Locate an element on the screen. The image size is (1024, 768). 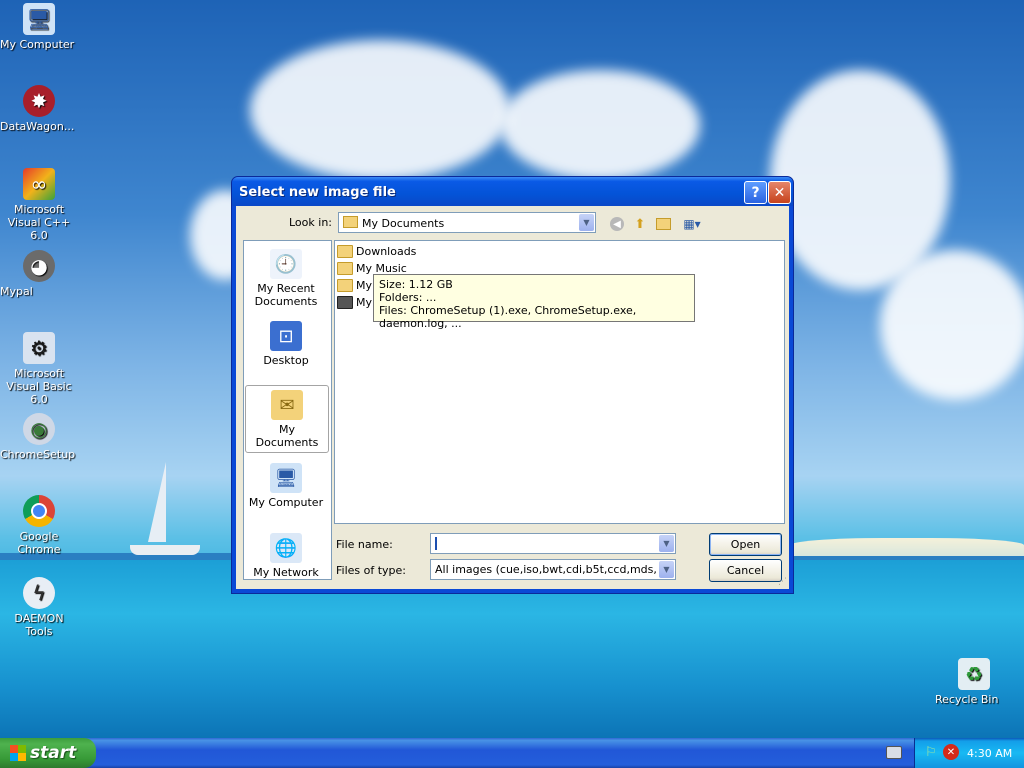
place-my-network: 🌐 My Network is located at coordinates (286, 554).